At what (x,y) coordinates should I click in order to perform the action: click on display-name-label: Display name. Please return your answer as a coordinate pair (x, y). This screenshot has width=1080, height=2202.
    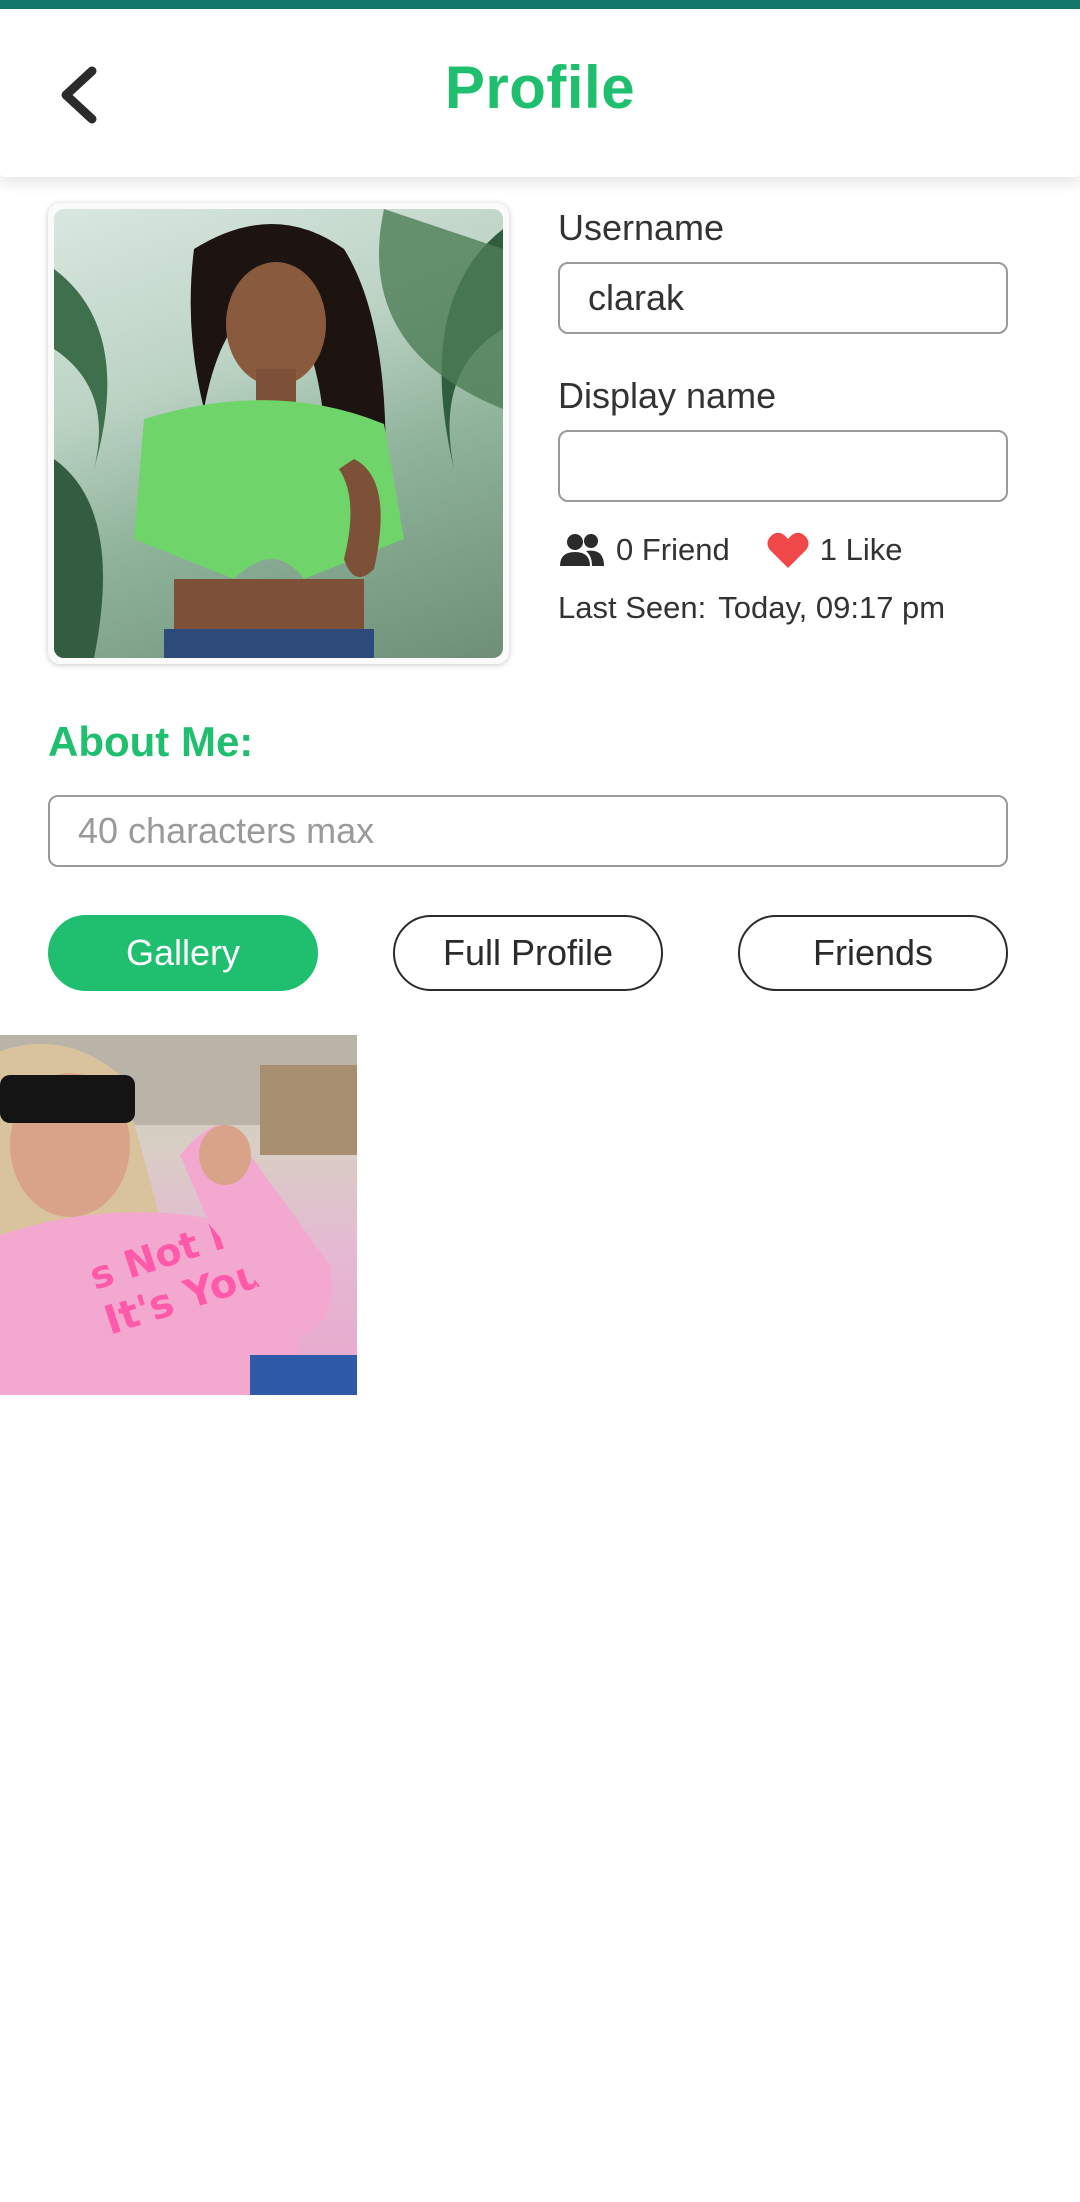
    Looking at the image, I should click on (667, 395).